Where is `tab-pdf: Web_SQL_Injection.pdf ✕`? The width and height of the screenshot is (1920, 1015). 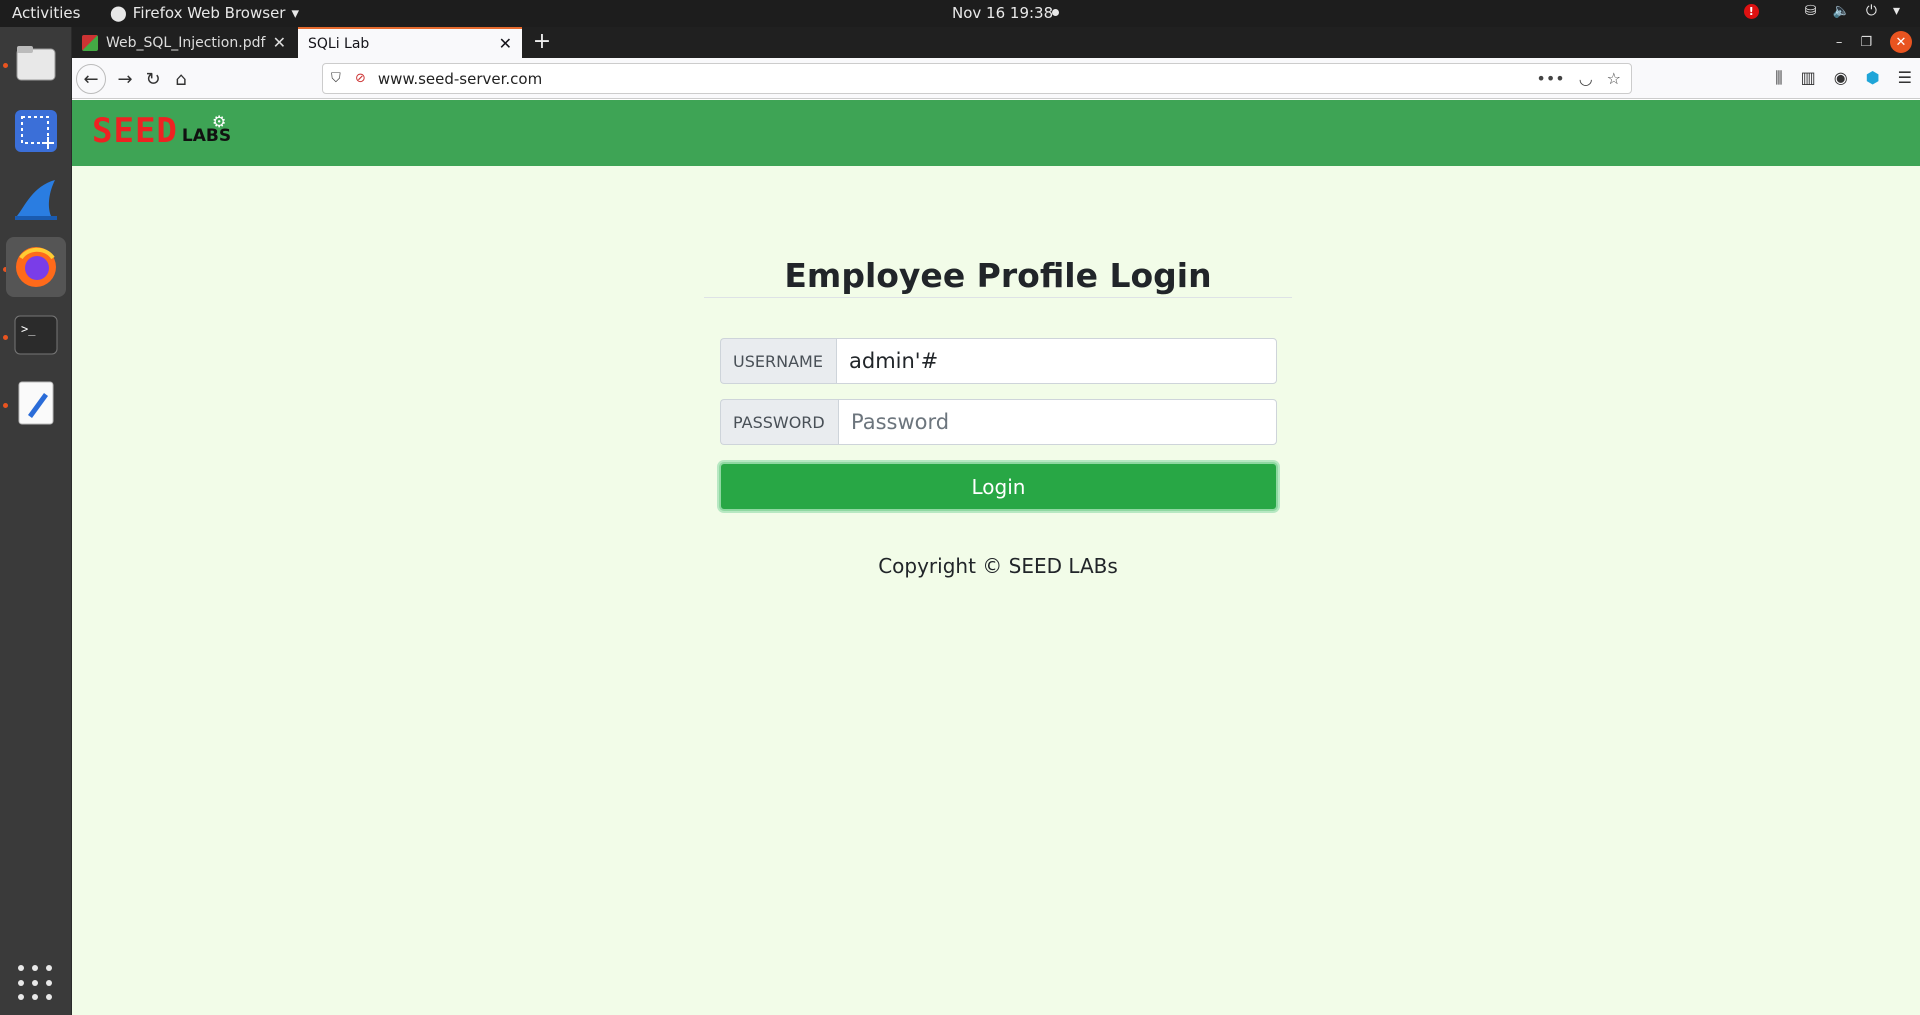 tab-pdf: Web_SQL_Injection.pdf ✕ is located at coordinates (184, 42).